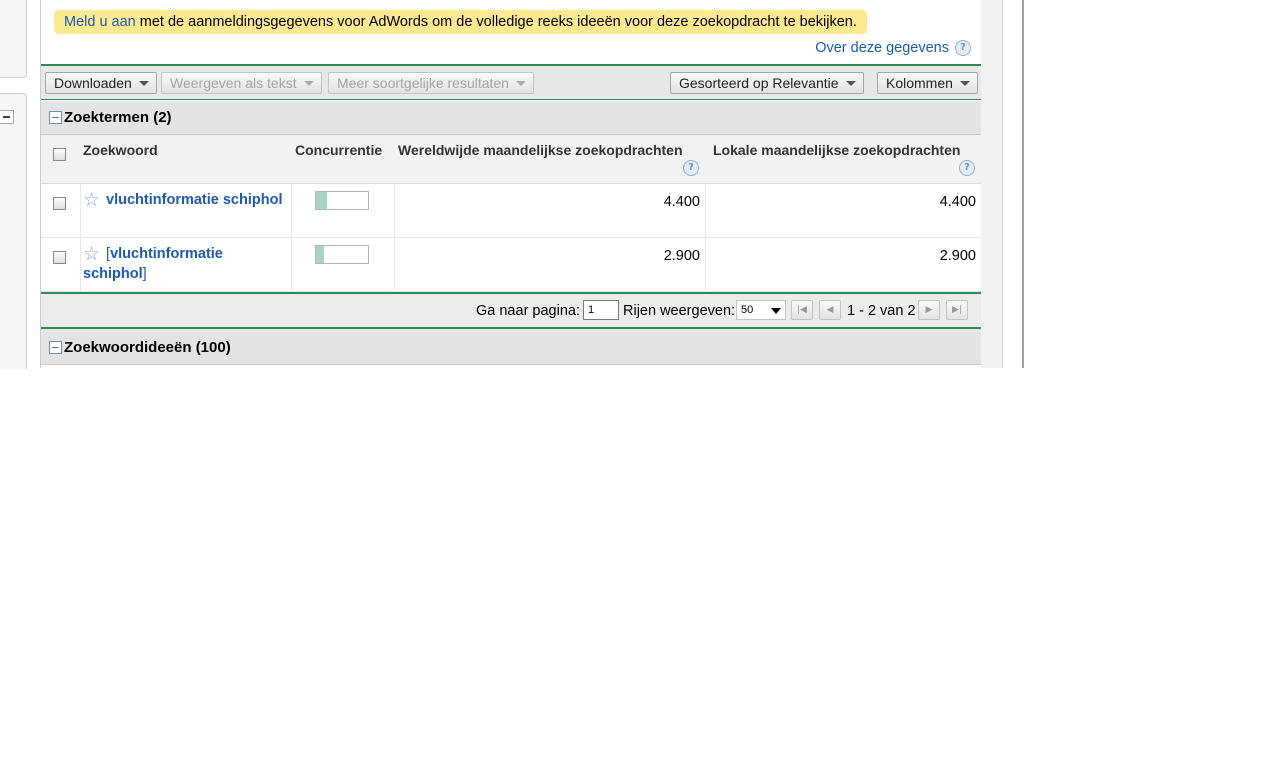 This screenshot has width=1272, height=766. What do you see at coordinates (836, 150) in the screenshot?
I see `column-header-local-monthly: Lokale maandelijkse zoekopdrachten` at bounding box center [836, 150].